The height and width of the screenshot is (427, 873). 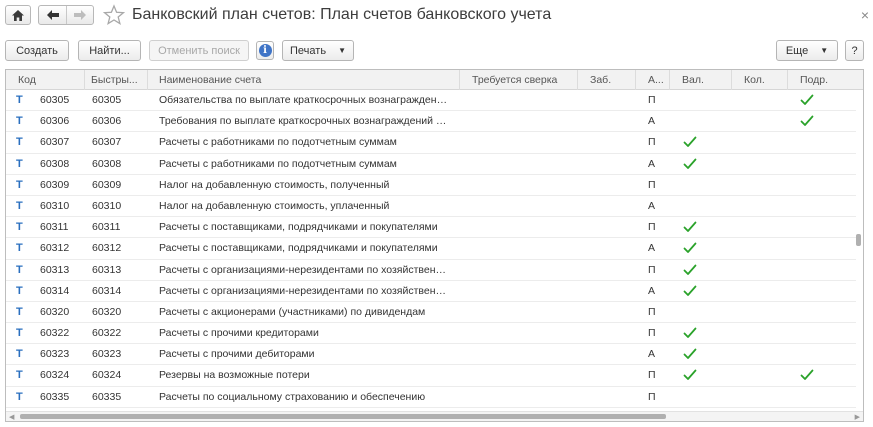 I want to click on account-code: 60308, so click(x=55, y=163).